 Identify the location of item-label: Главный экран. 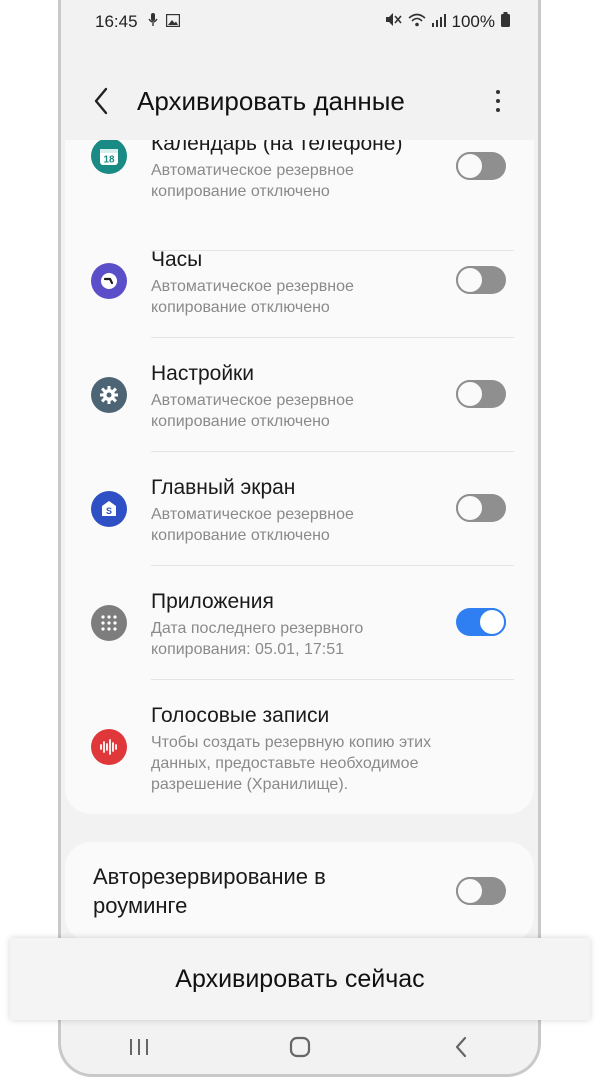
(223, 487).